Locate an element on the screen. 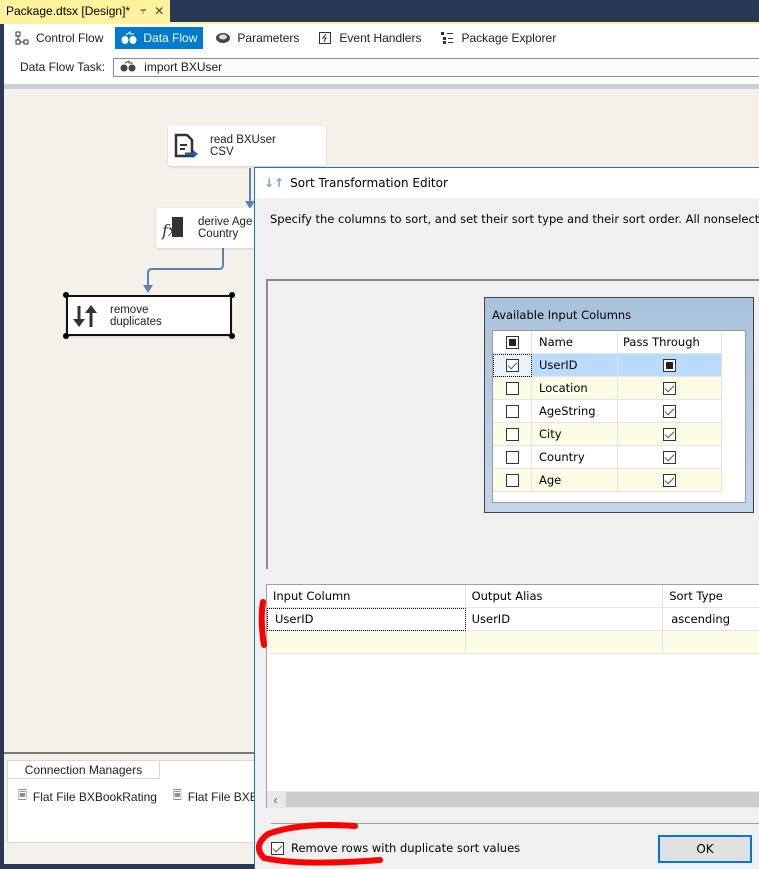  sort-icon is located at coordinates (85, 316).